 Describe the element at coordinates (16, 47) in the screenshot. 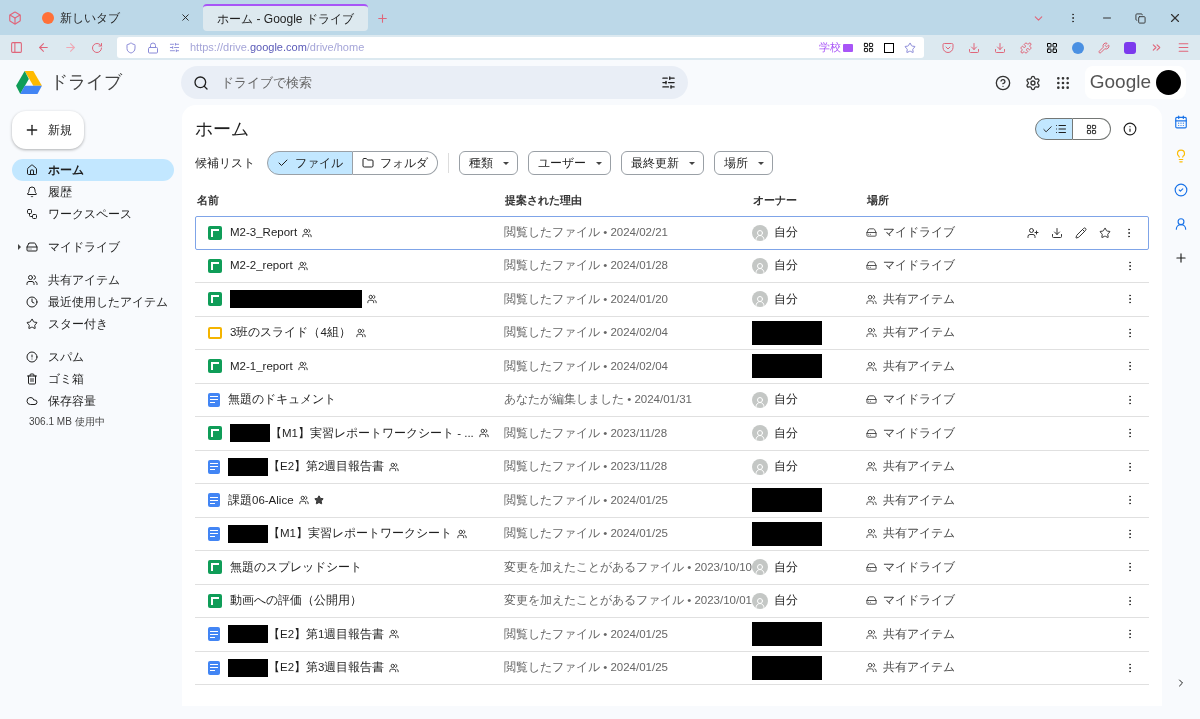

I see `sidebar-icon` at that location.